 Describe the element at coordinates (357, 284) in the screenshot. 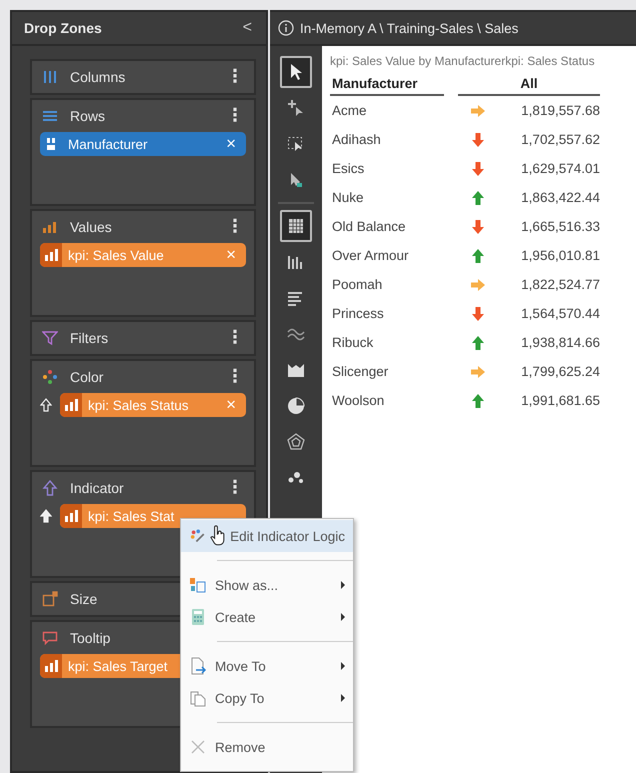

I see `table-cell: Poomah` at that location.